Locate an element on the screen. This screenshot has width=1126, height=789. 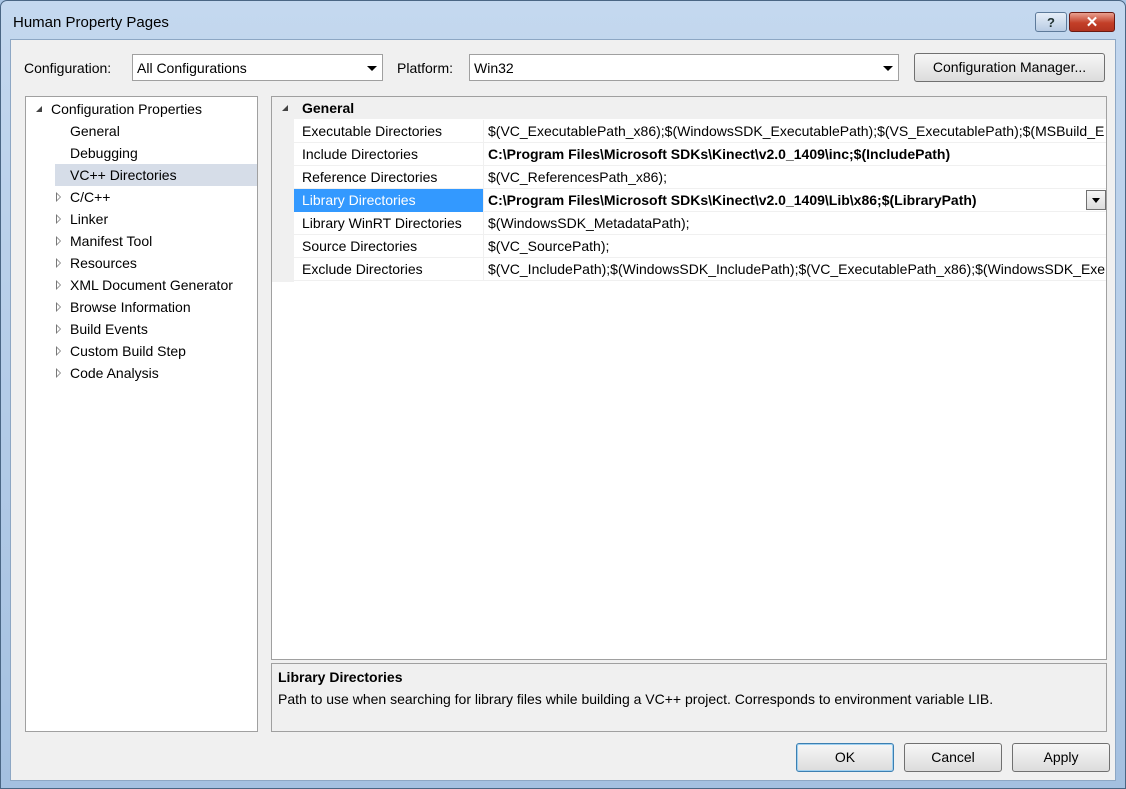
tree-item-browse-information: Browse Information is located at coordinates (141, 307).